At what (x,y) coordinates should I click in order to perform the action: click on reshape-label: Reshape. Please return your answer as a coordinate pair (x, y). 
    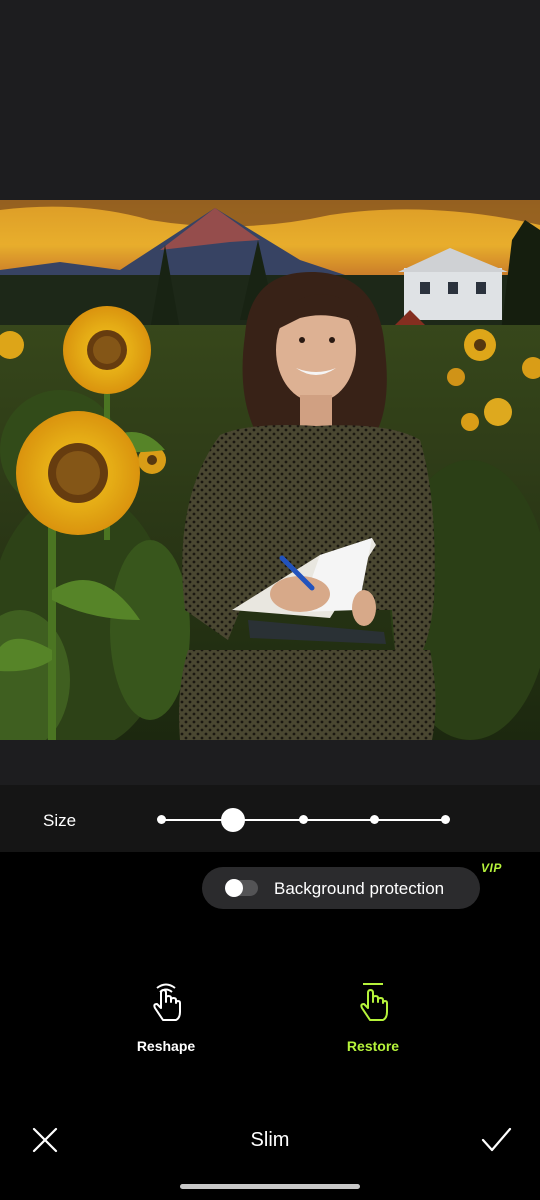
    Looking at the image, I should click on (166, 1046).